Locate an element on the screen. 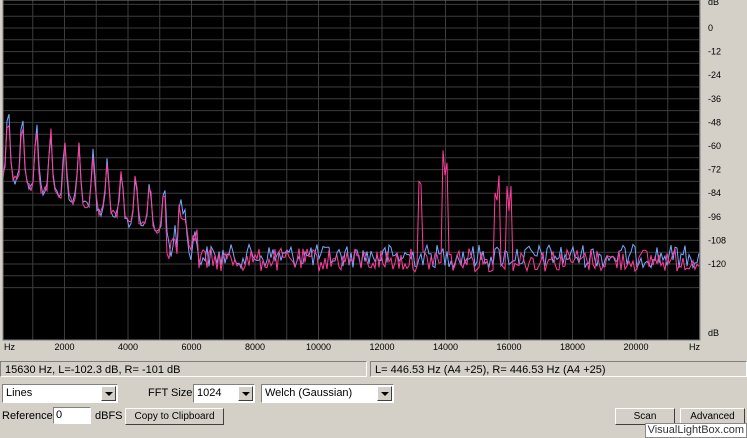  display-mode-select: Lines is located at coordinates (60, 393).